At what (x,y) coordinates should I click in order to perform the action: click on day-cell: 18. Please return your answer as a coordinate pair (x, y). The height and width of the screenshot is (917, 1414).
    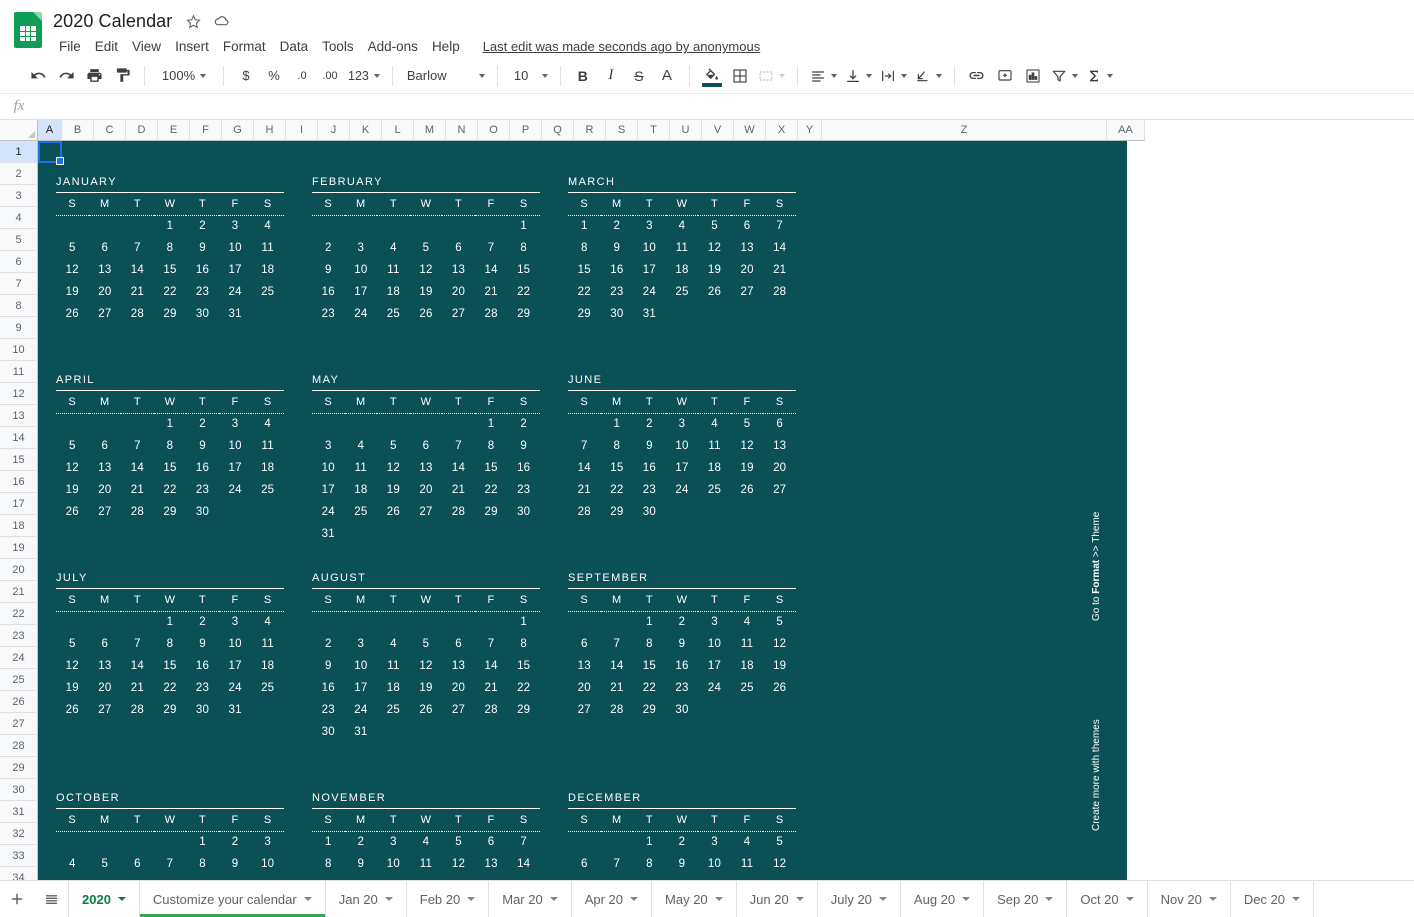
    Looking at the image, I should click on (426, 877).